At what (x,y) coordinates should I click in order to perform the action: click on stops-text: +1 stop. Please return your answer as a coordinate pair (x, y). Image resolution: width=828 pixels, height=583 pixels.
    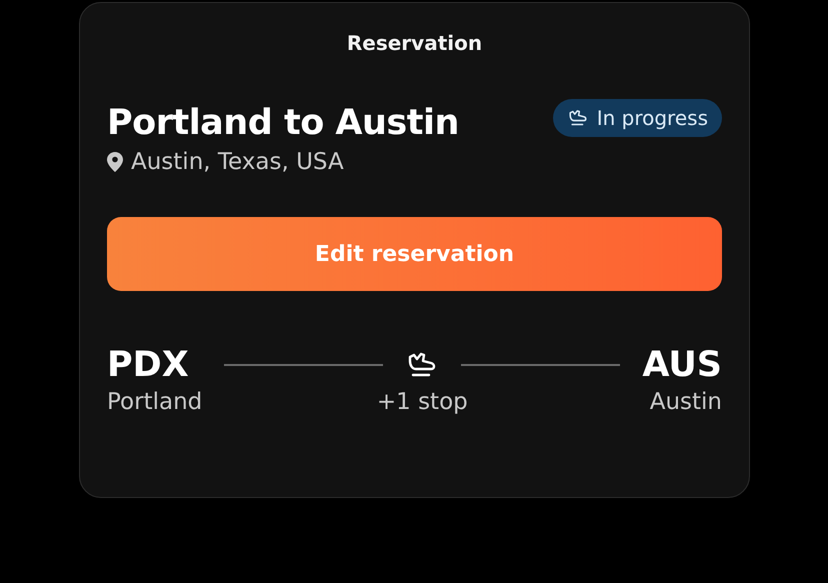
    Looking at the image, I should click on (422, 402).